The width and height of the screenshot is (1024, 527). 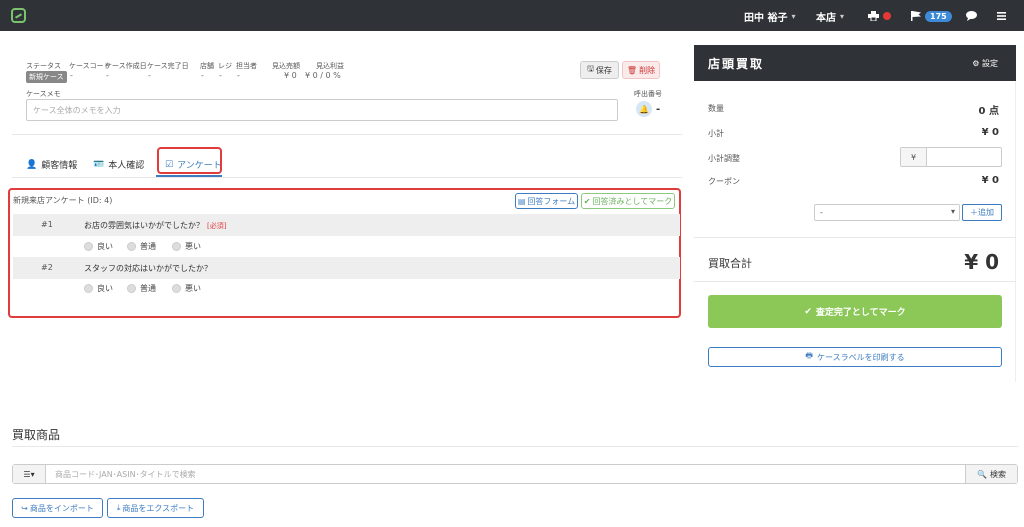 What do you see at coordinates (18, 15) in the screenshot?
I see `app-logo-icon` at bounding box center [18, 15].